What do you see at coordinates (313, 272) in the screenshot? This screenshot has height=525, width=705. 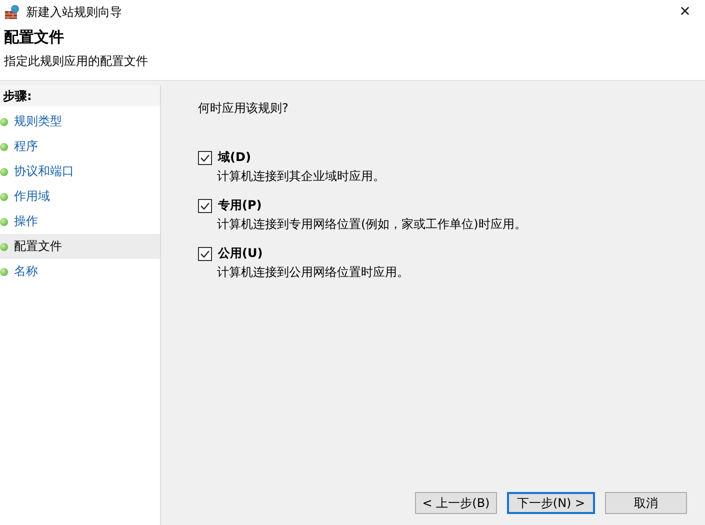 I see `option-description: 计算机连接到公用网络位置时应用。` at bounding box center [313, 272].